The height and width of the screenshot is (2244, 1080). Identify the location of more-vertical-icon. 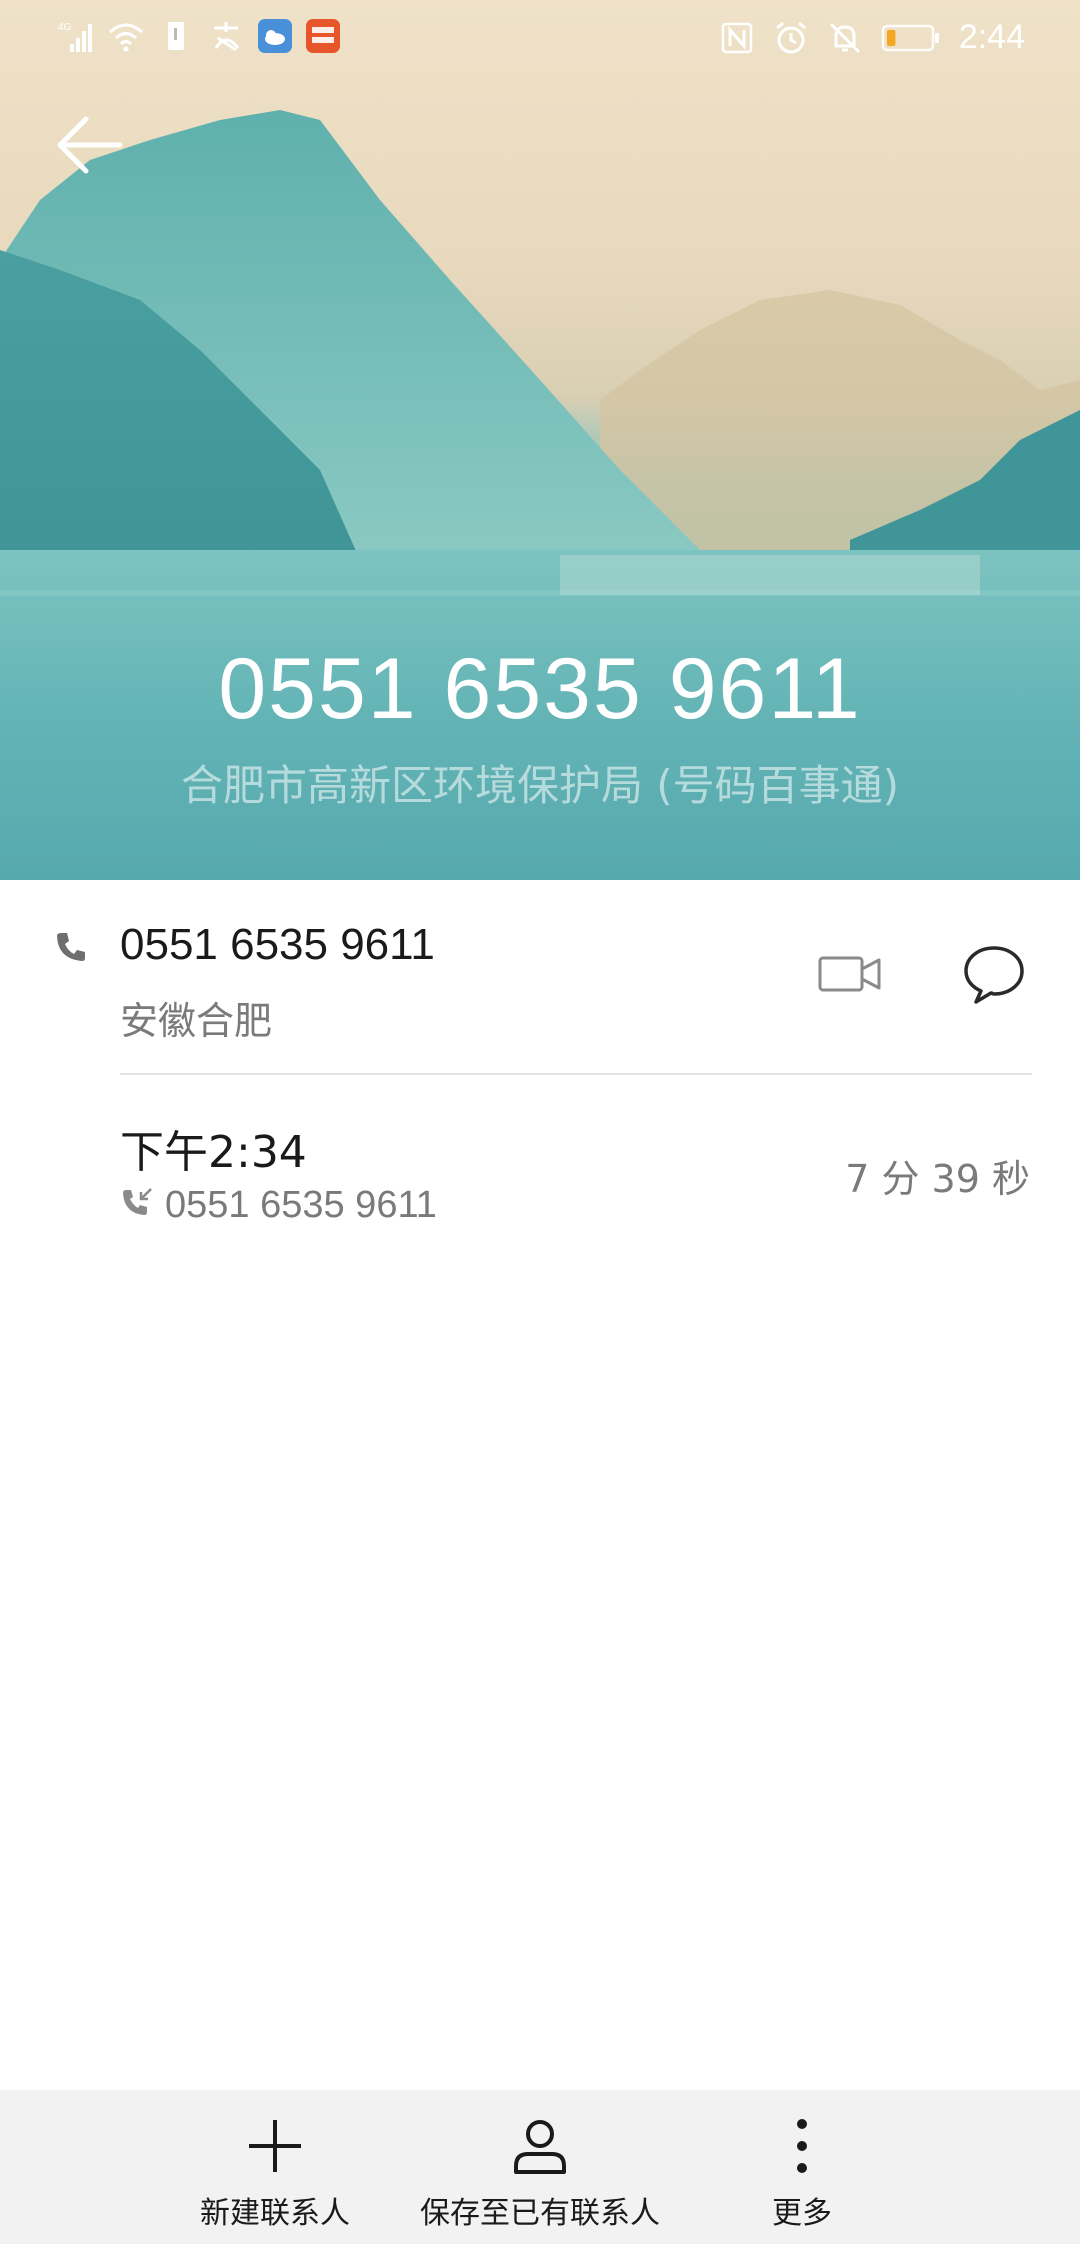
(802, 2146).